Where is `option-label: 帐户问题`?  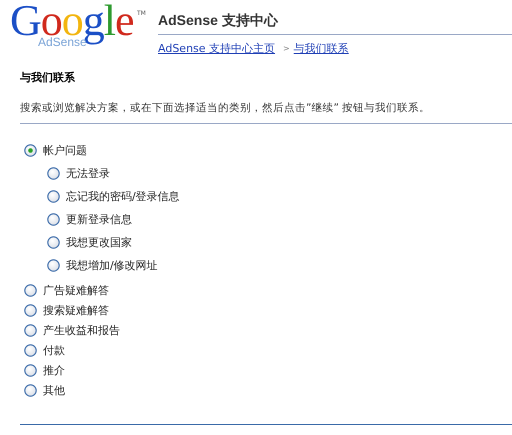
option-label: 帐户问题 is located at coordinates (65, 150).